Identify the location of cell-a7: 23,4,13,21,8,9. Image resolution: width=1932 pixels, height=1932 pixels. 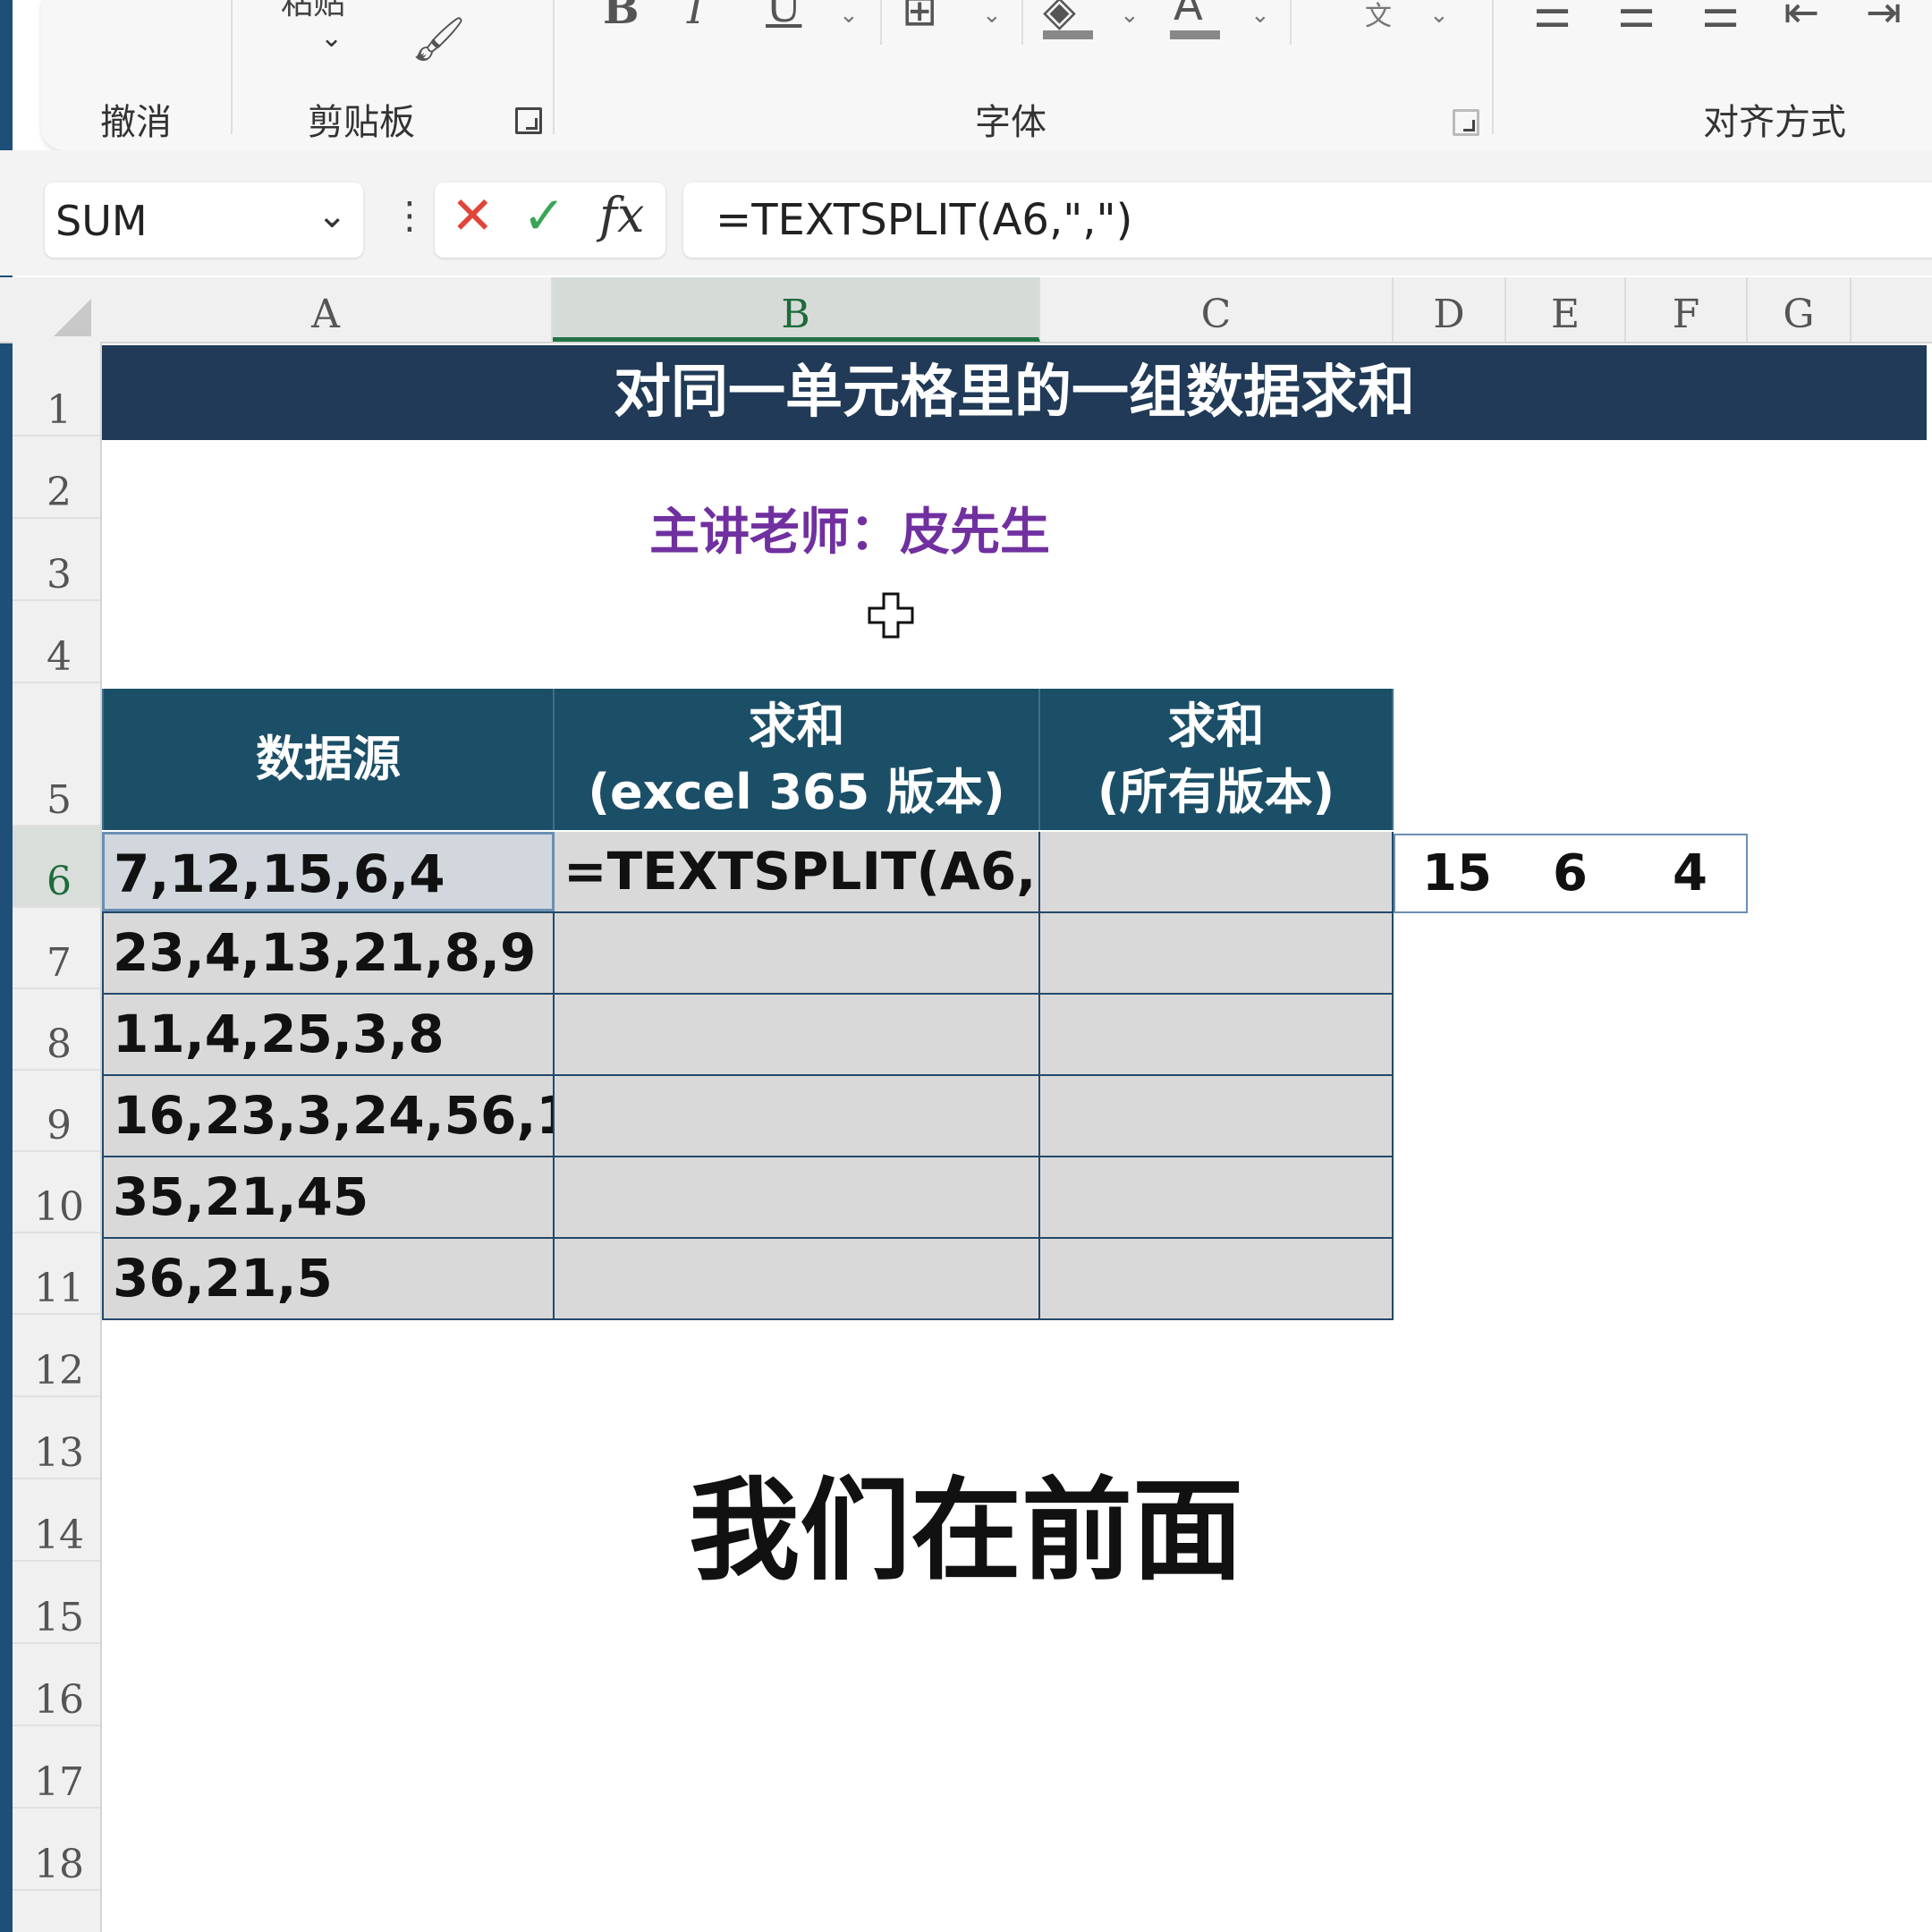
(328, 953).